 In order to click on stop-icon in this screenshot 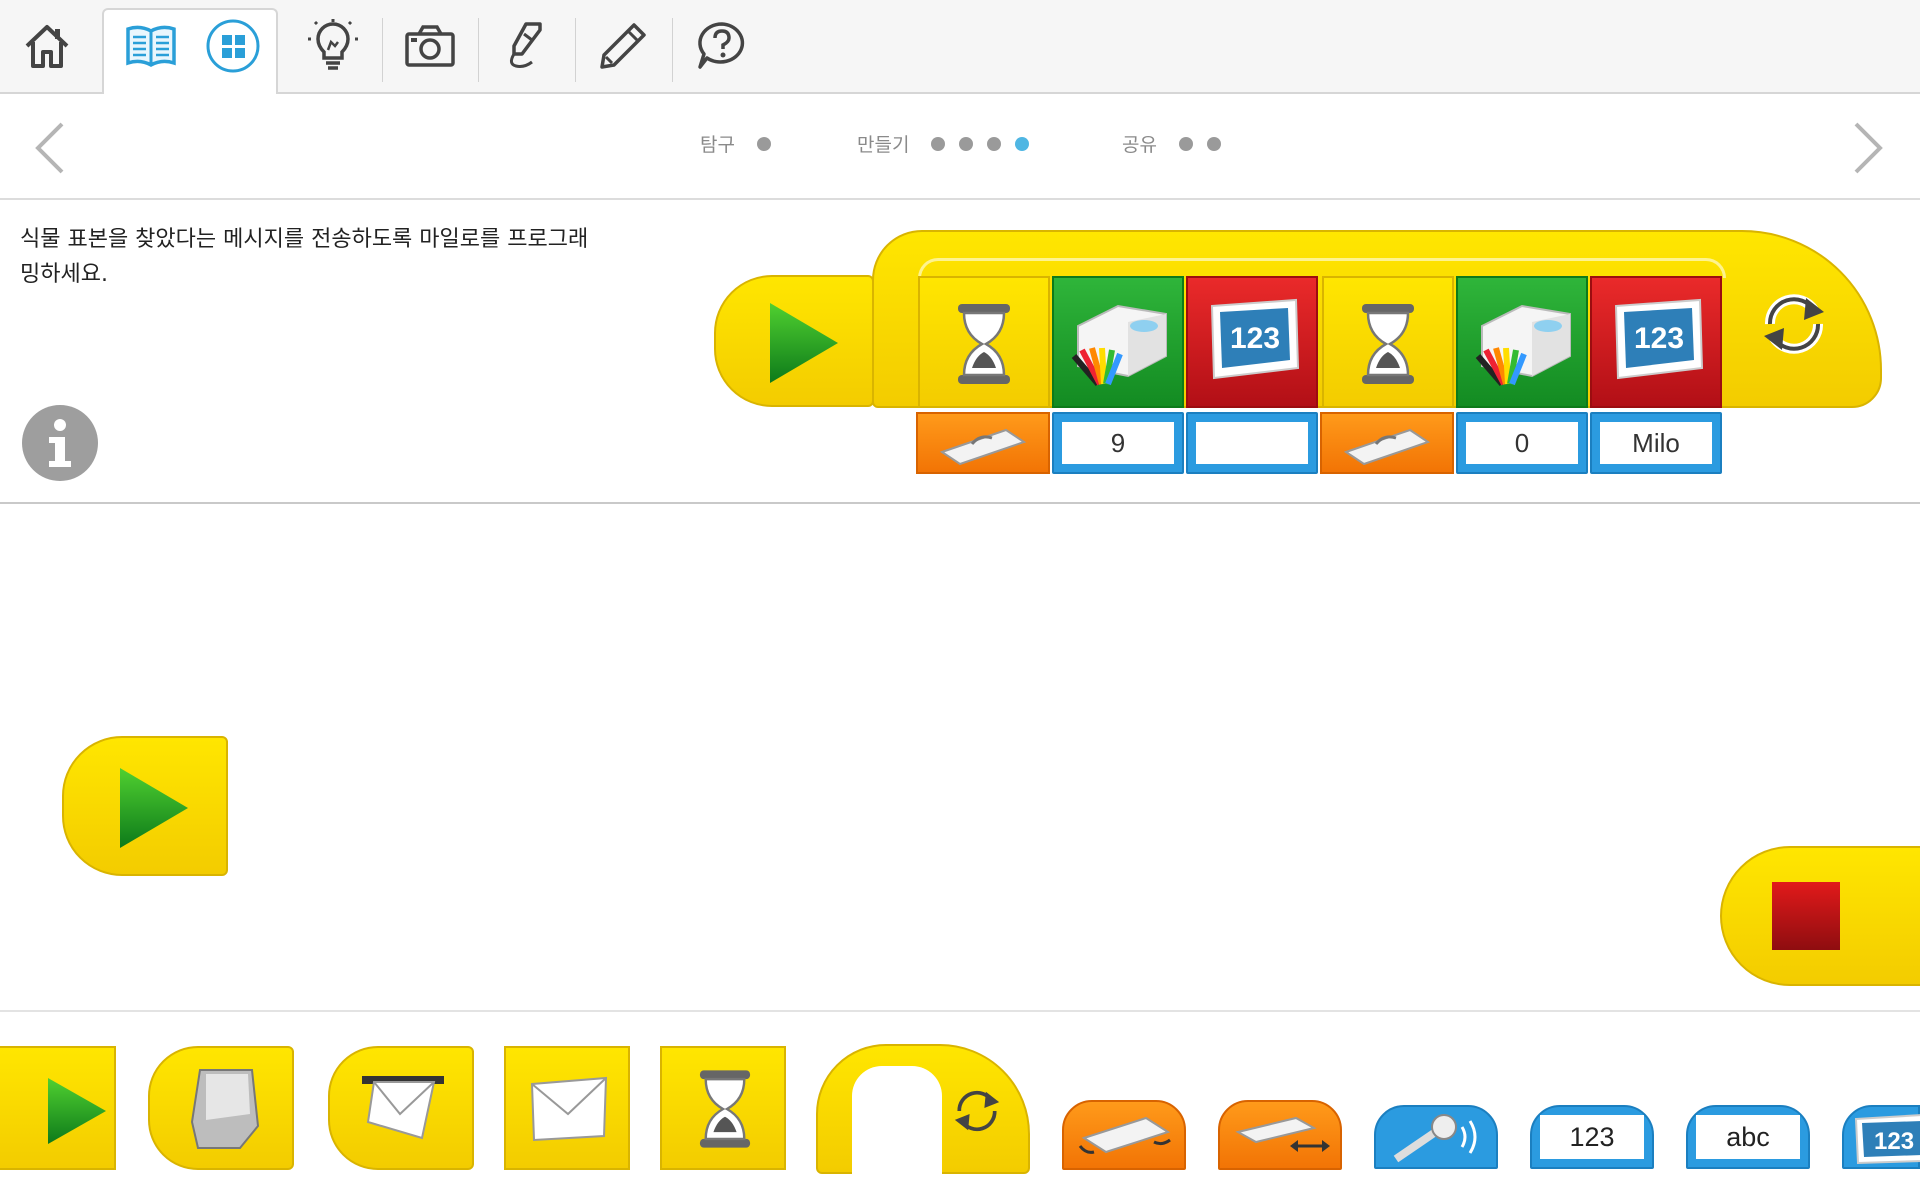, I will do `click(1806, 916)`.